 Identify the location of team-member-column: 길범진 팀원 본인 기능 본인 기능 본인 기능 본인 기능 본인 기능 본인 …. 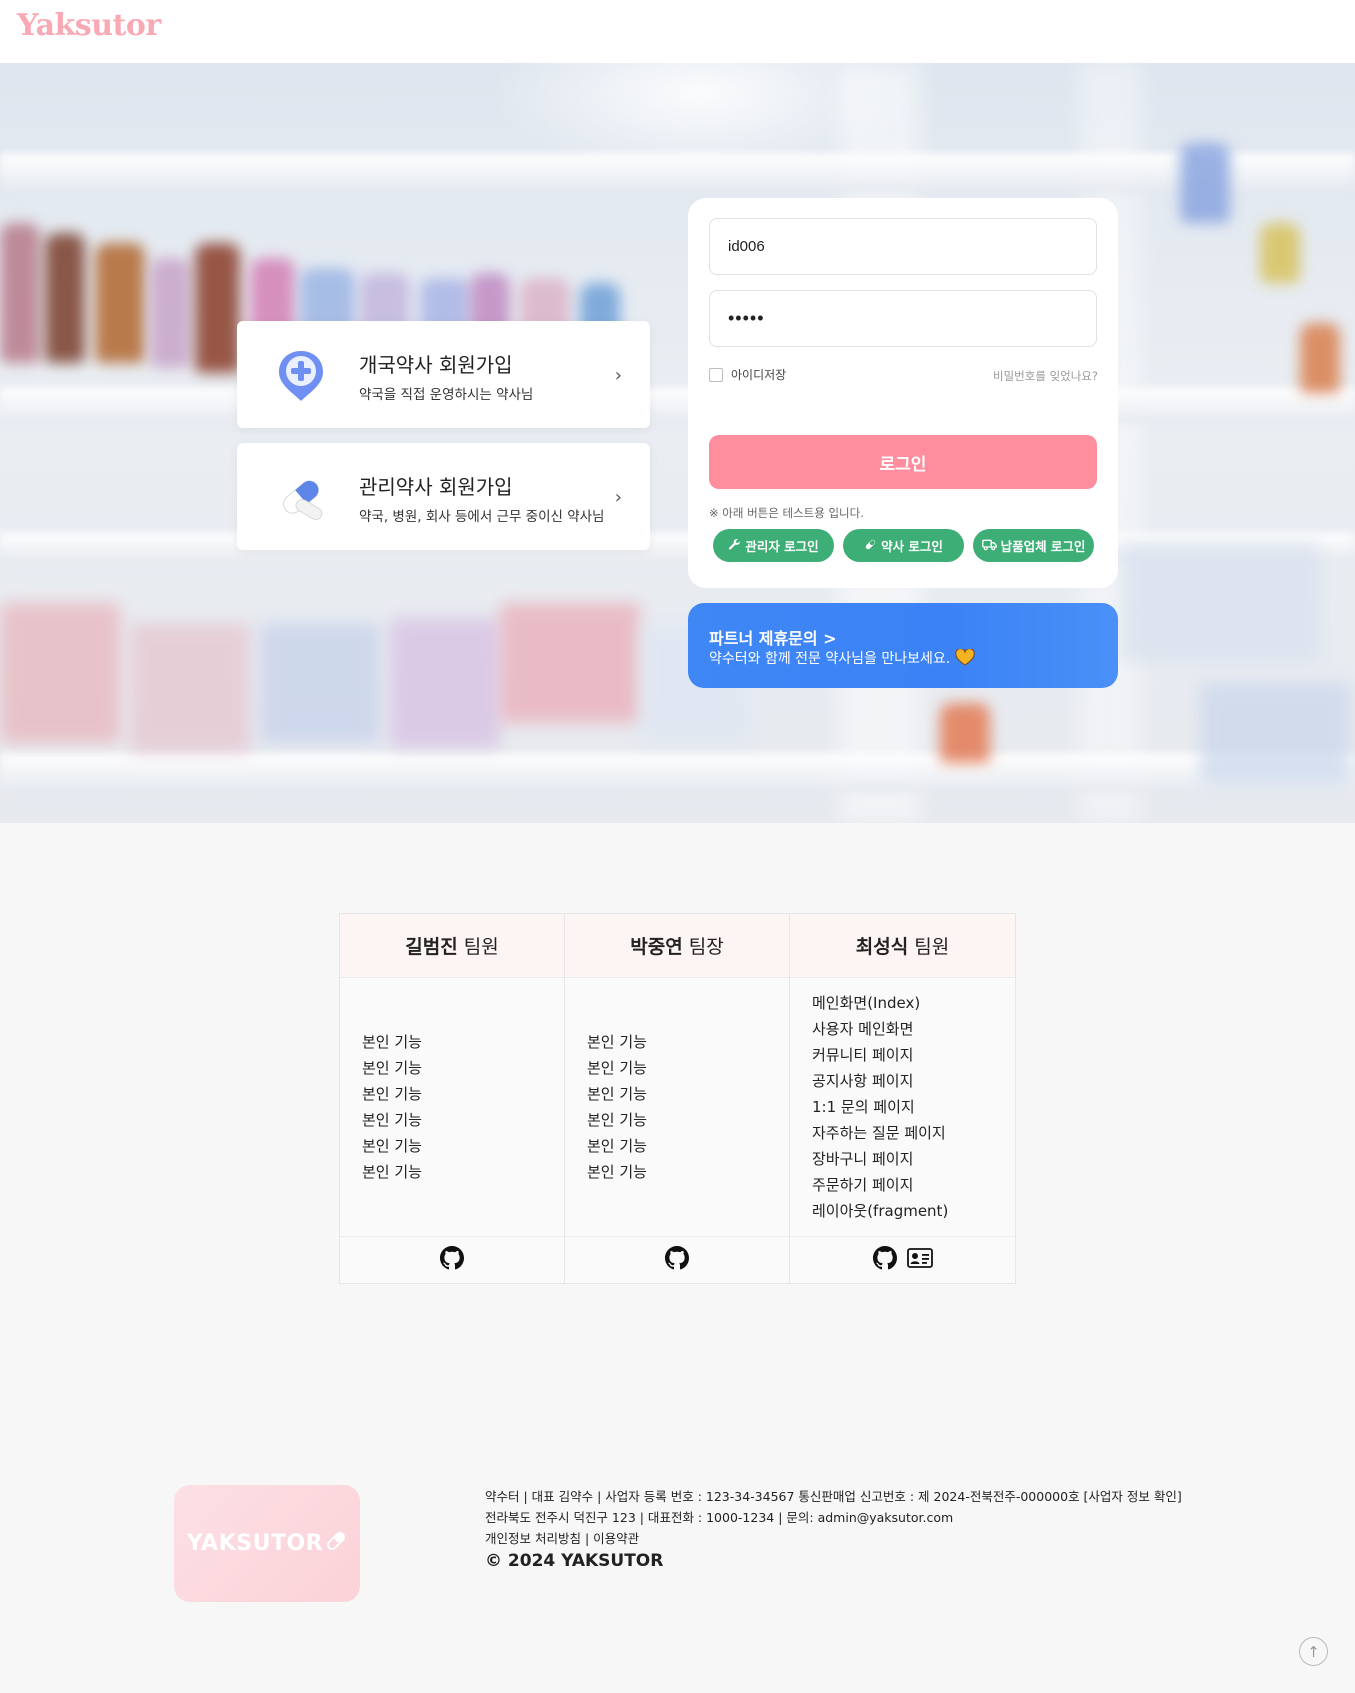
(452, 1098).